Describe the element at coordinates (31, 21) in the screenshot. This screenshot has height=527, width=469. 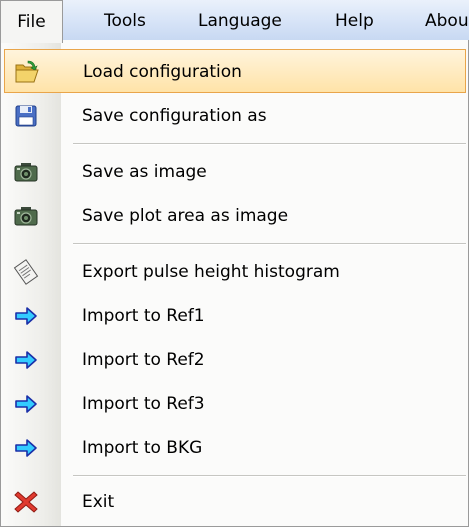
I see `menu-file: File` at that location.